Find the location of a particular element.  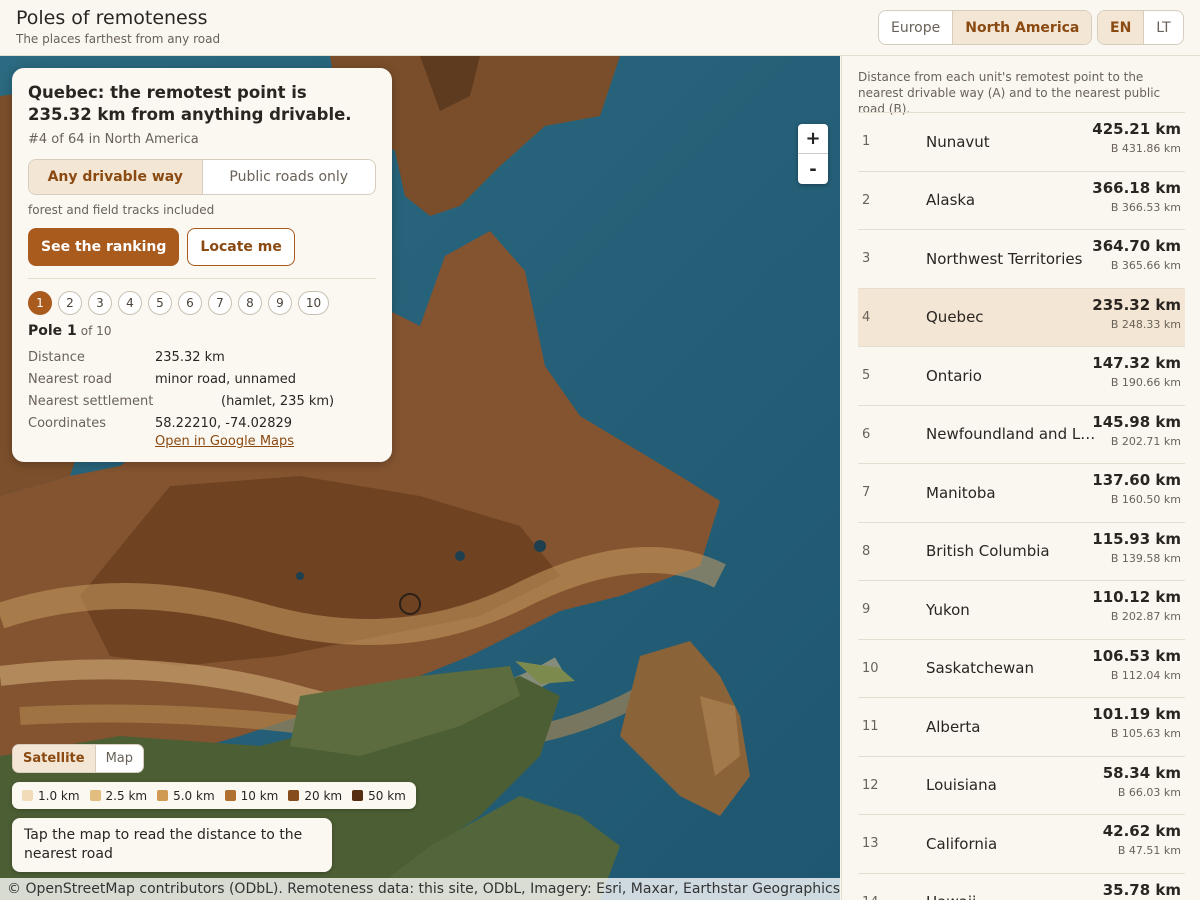

ranking-row: 1 Nunavut 425.21 km B 431.86 km is located at coordinates (1021, 141).